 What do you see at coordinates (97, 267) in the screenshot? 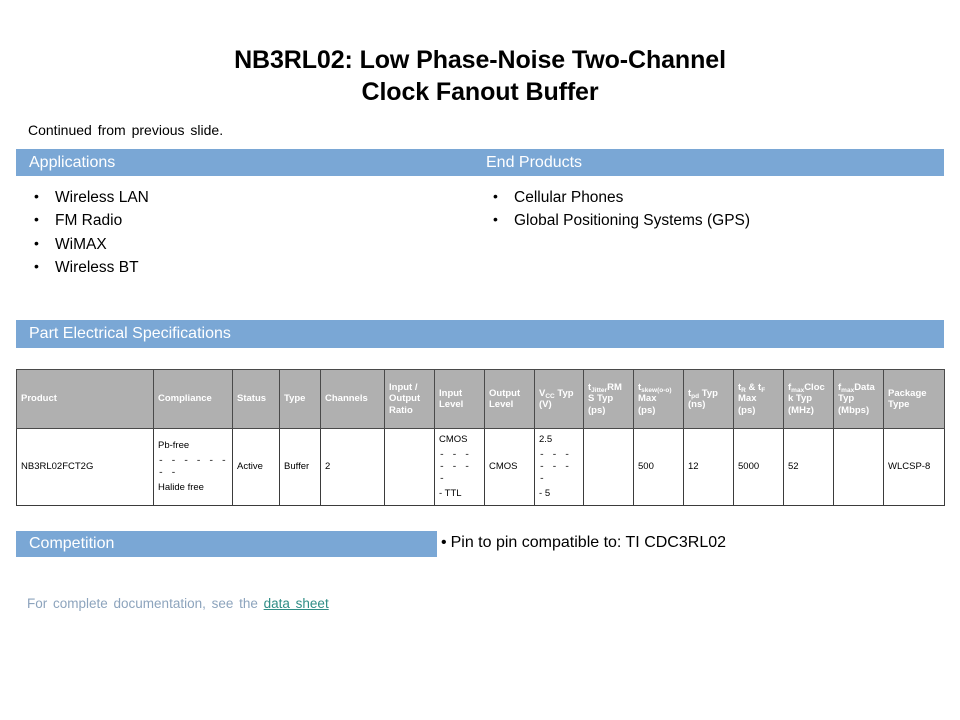
I see `applications-item-label: Wireless BT` at bounding box center [97, 267].